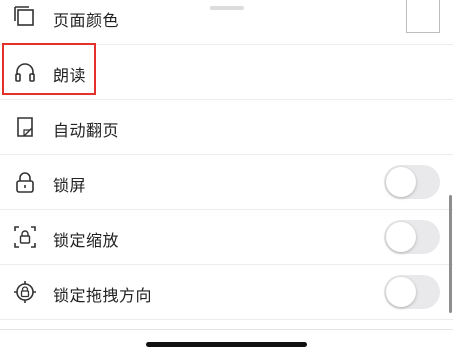 The width and height of the screenshot is (453, 359). I want to click on lock-zoom-icon, so click(25, 237).